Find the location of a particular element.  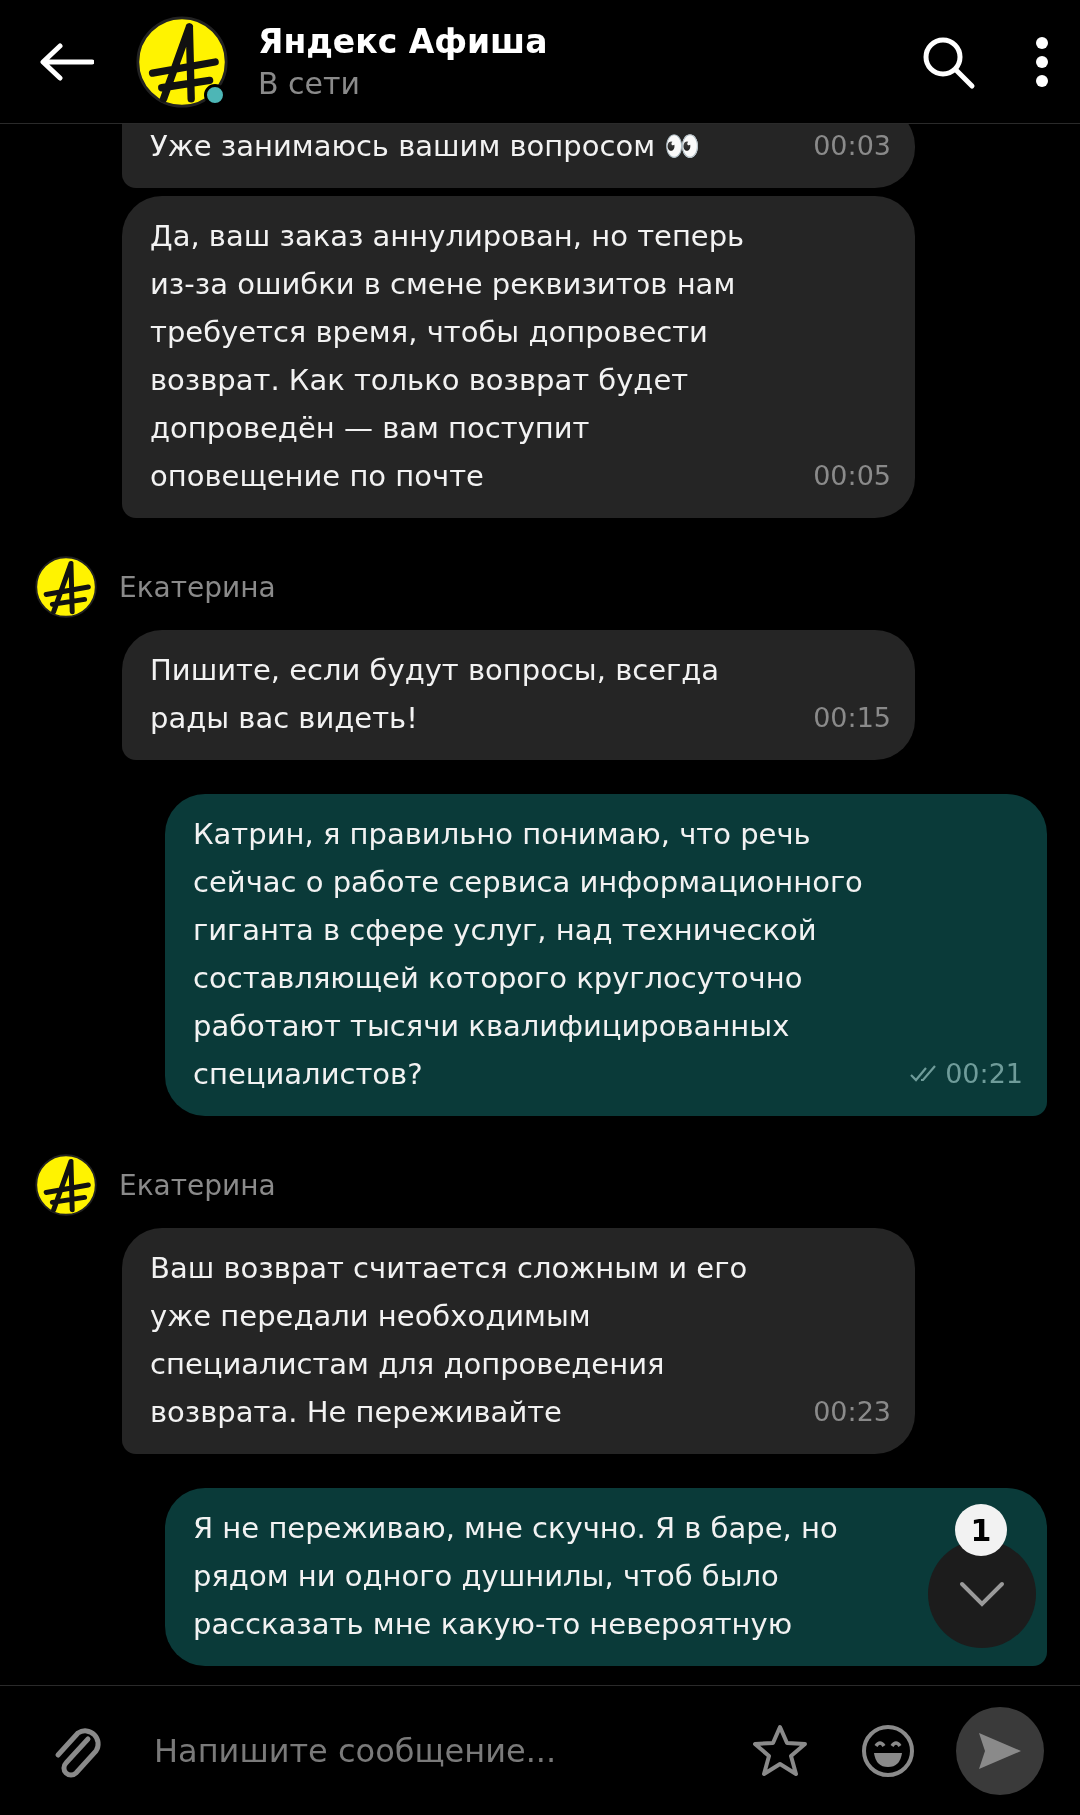

message-text: Я не переживаю, мне скучно. Я в баре, но рядом ни одного душнилы, чтоб было рассказать мне какую-то невероятную is located at coordinates (515, 1576).